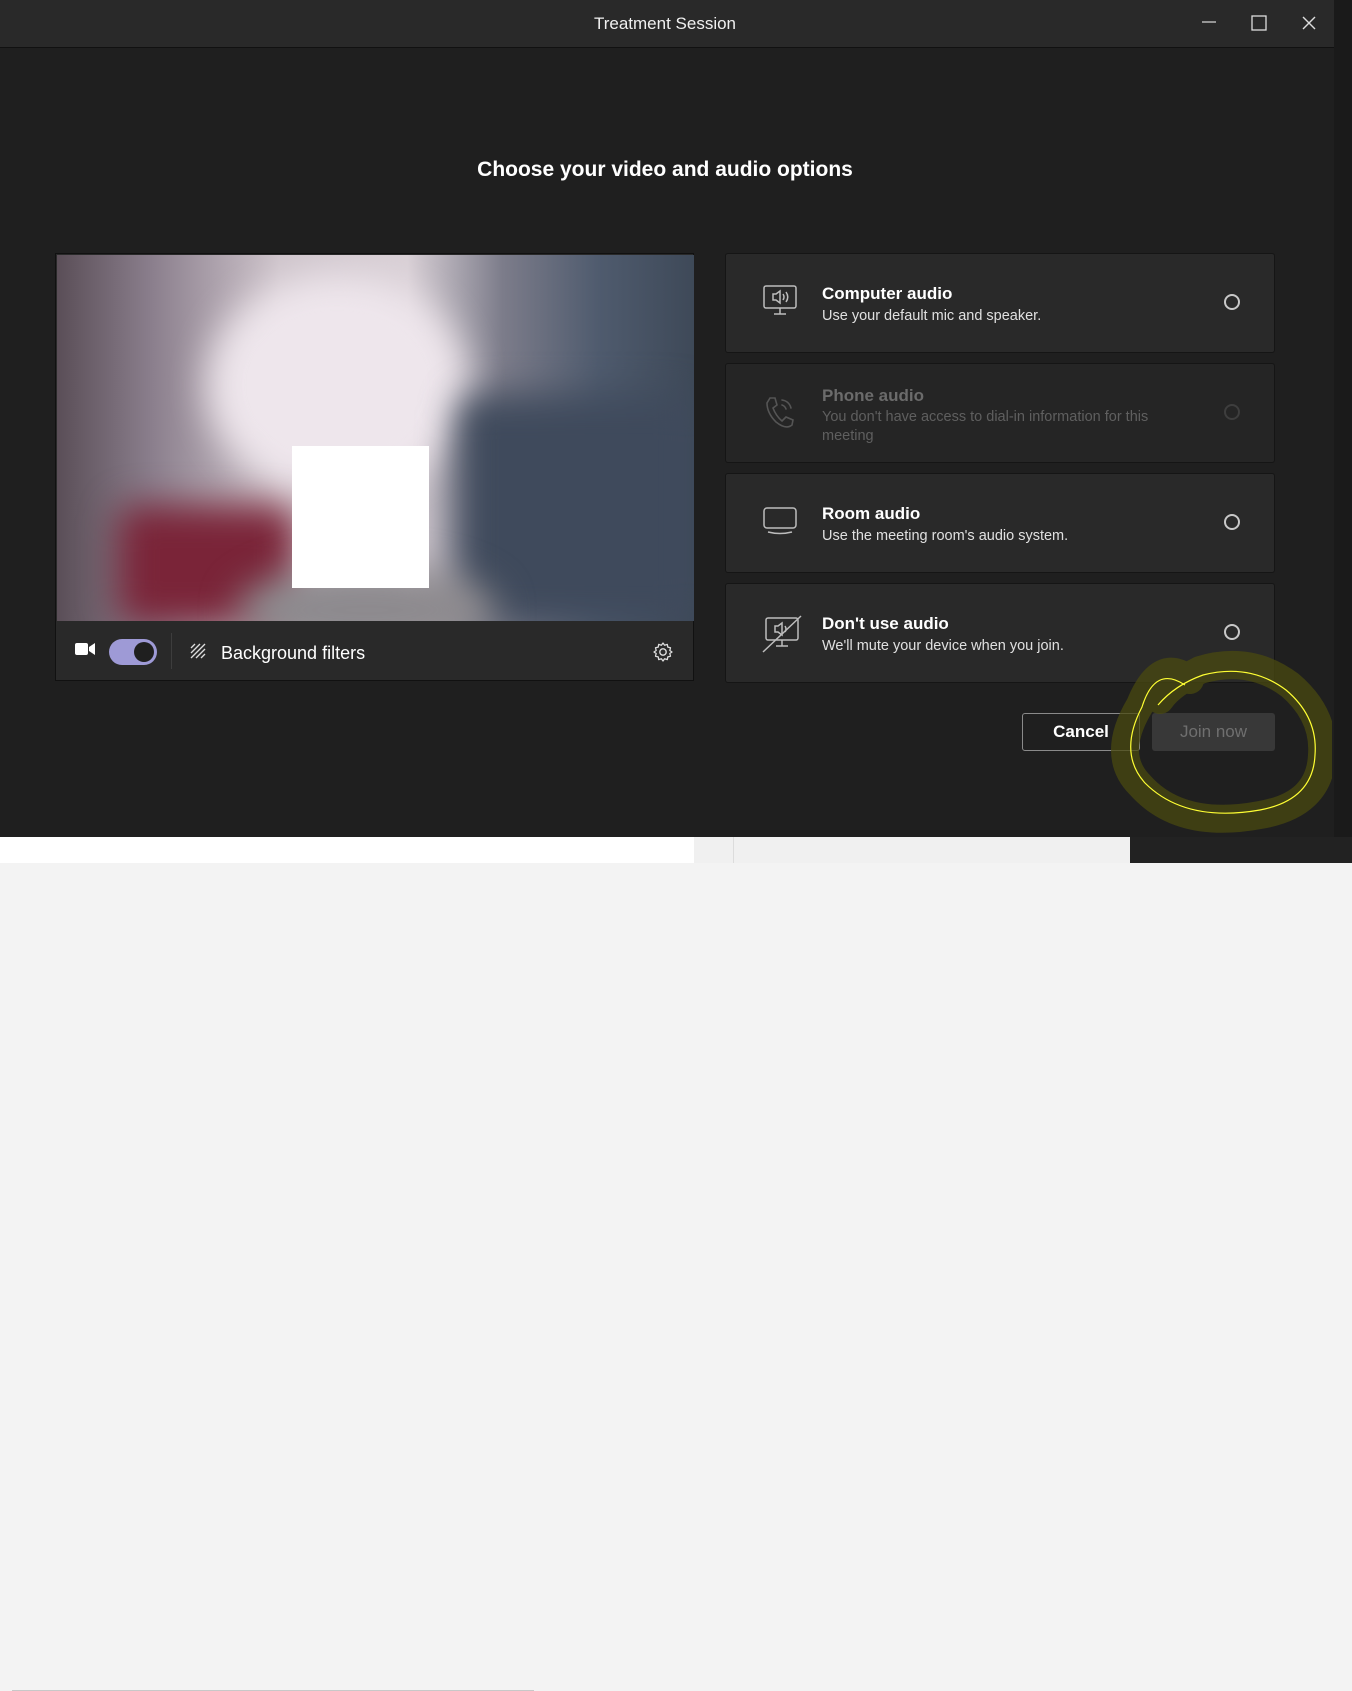  I want to click on preview-shelf, so click(575, 508).